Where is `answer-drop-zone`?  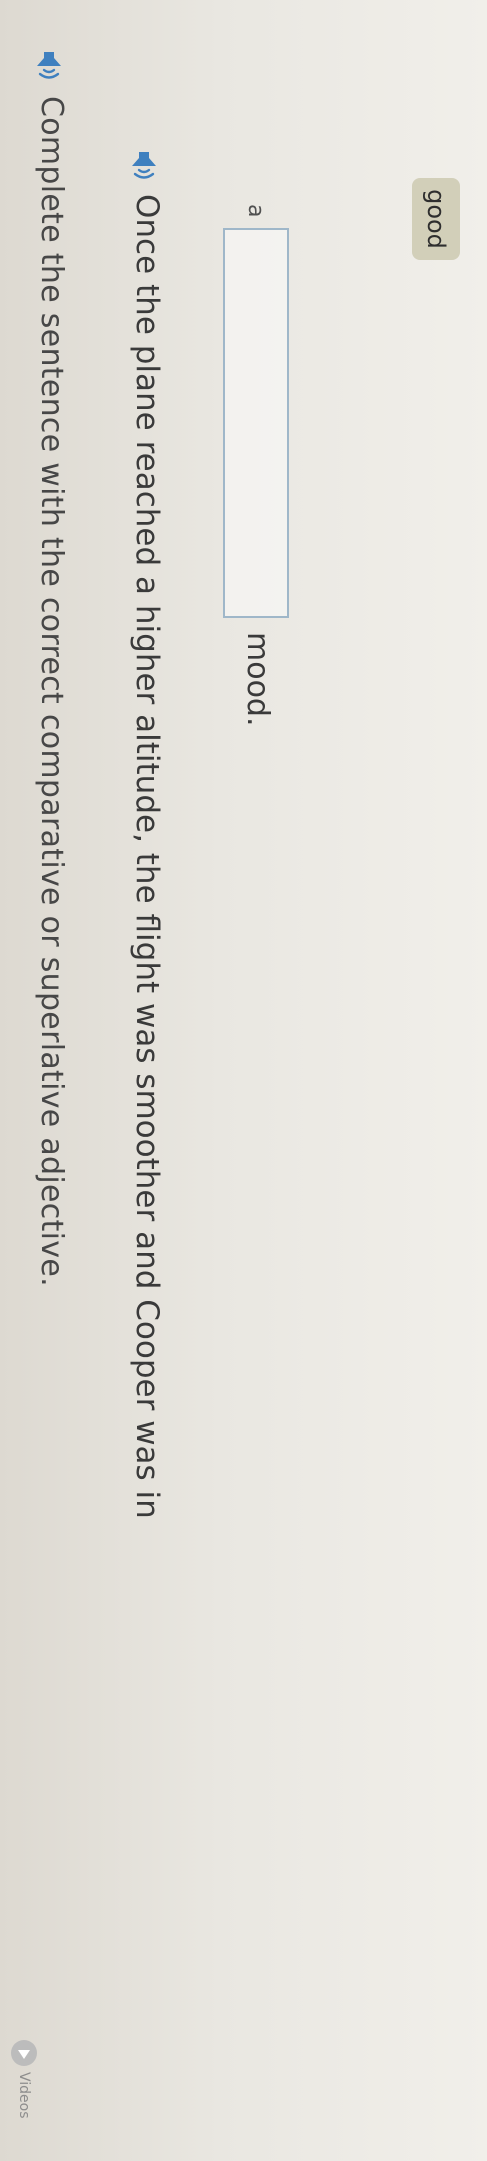 answer-drop-zone is located at coordinates (256, 423).